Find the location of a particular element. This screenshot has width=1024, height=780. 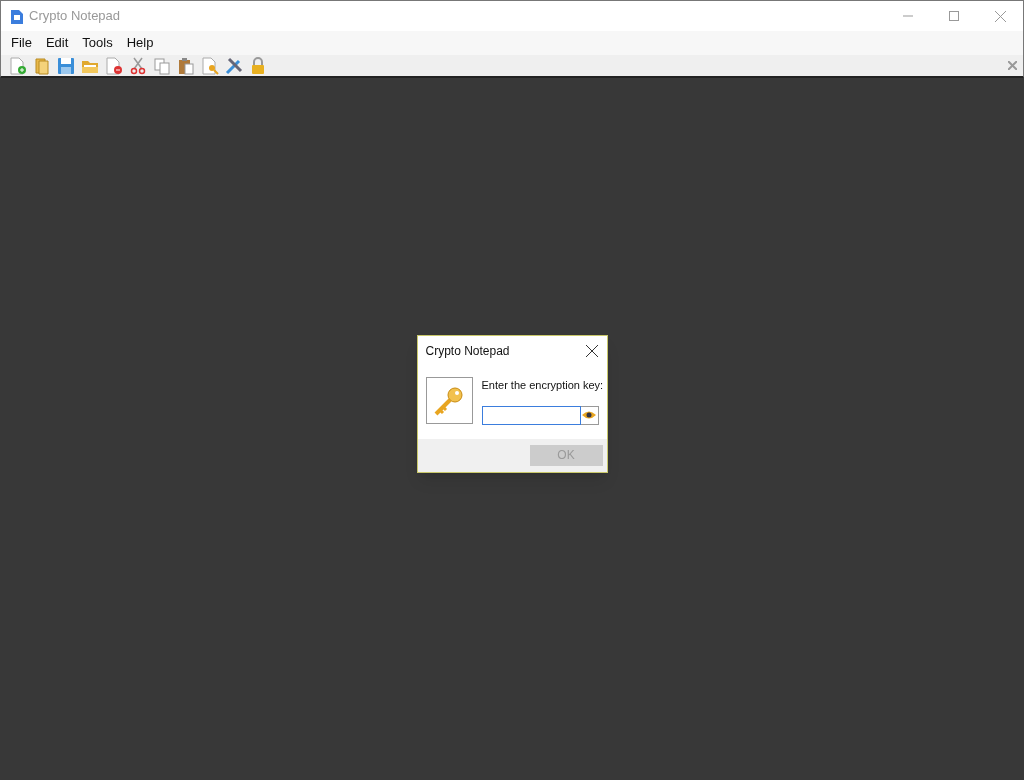

document-key-icon is located at coordinates (210, 65).